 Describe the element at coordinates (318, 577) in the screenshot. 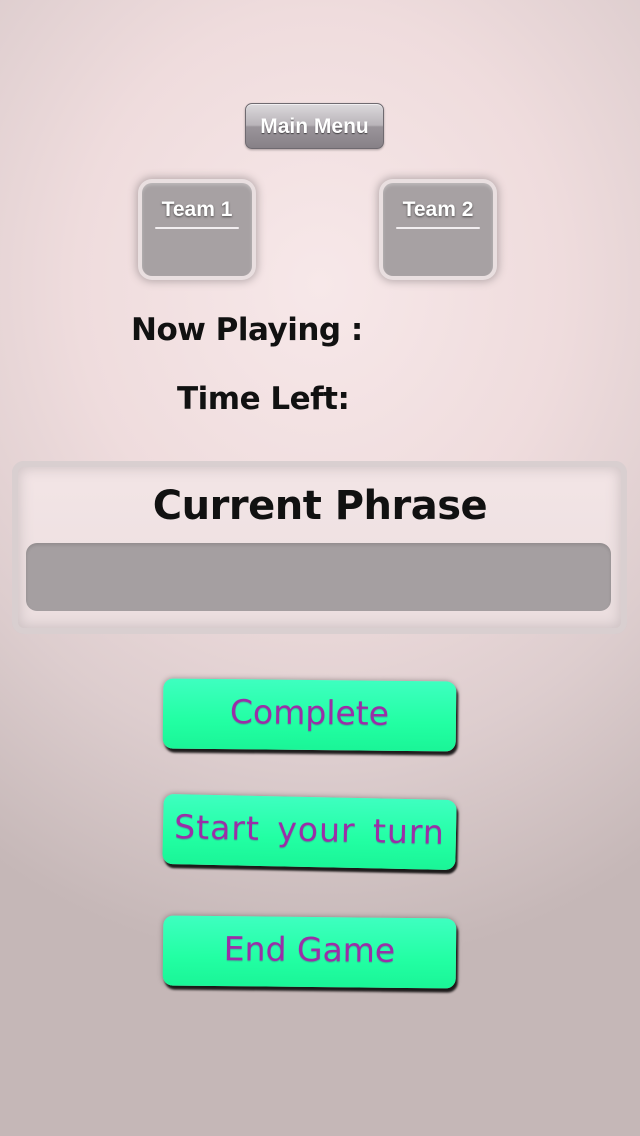

I see `current-phrase-field` at that location.